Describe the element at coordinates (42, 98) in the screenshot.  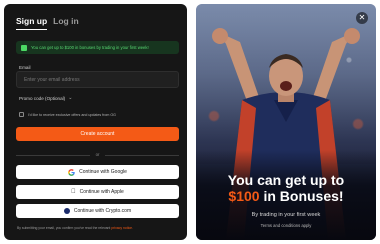
I see `promo-code-label: Promo code (Optional)` at that location.